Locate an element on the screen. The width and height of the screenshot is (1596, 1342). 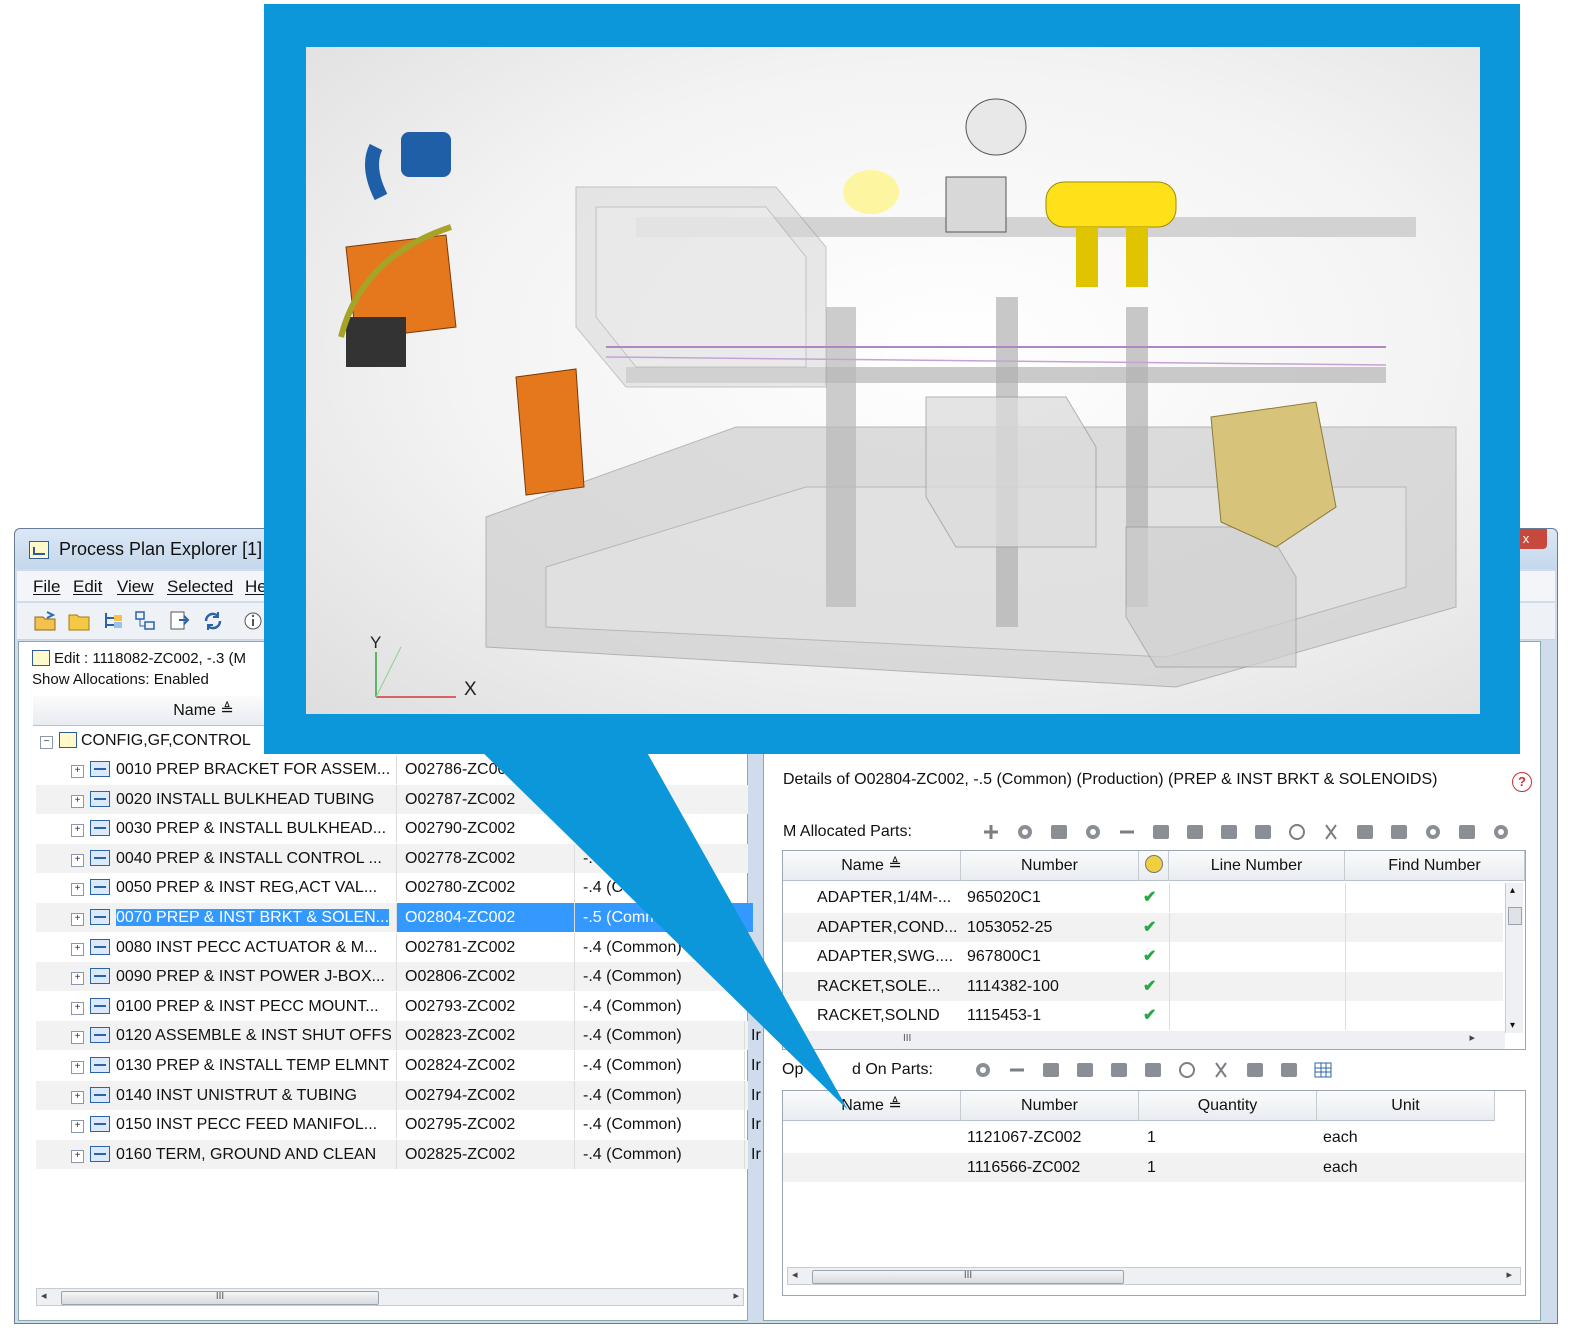
x-axis-label: X is located at coordinates (470, 689).